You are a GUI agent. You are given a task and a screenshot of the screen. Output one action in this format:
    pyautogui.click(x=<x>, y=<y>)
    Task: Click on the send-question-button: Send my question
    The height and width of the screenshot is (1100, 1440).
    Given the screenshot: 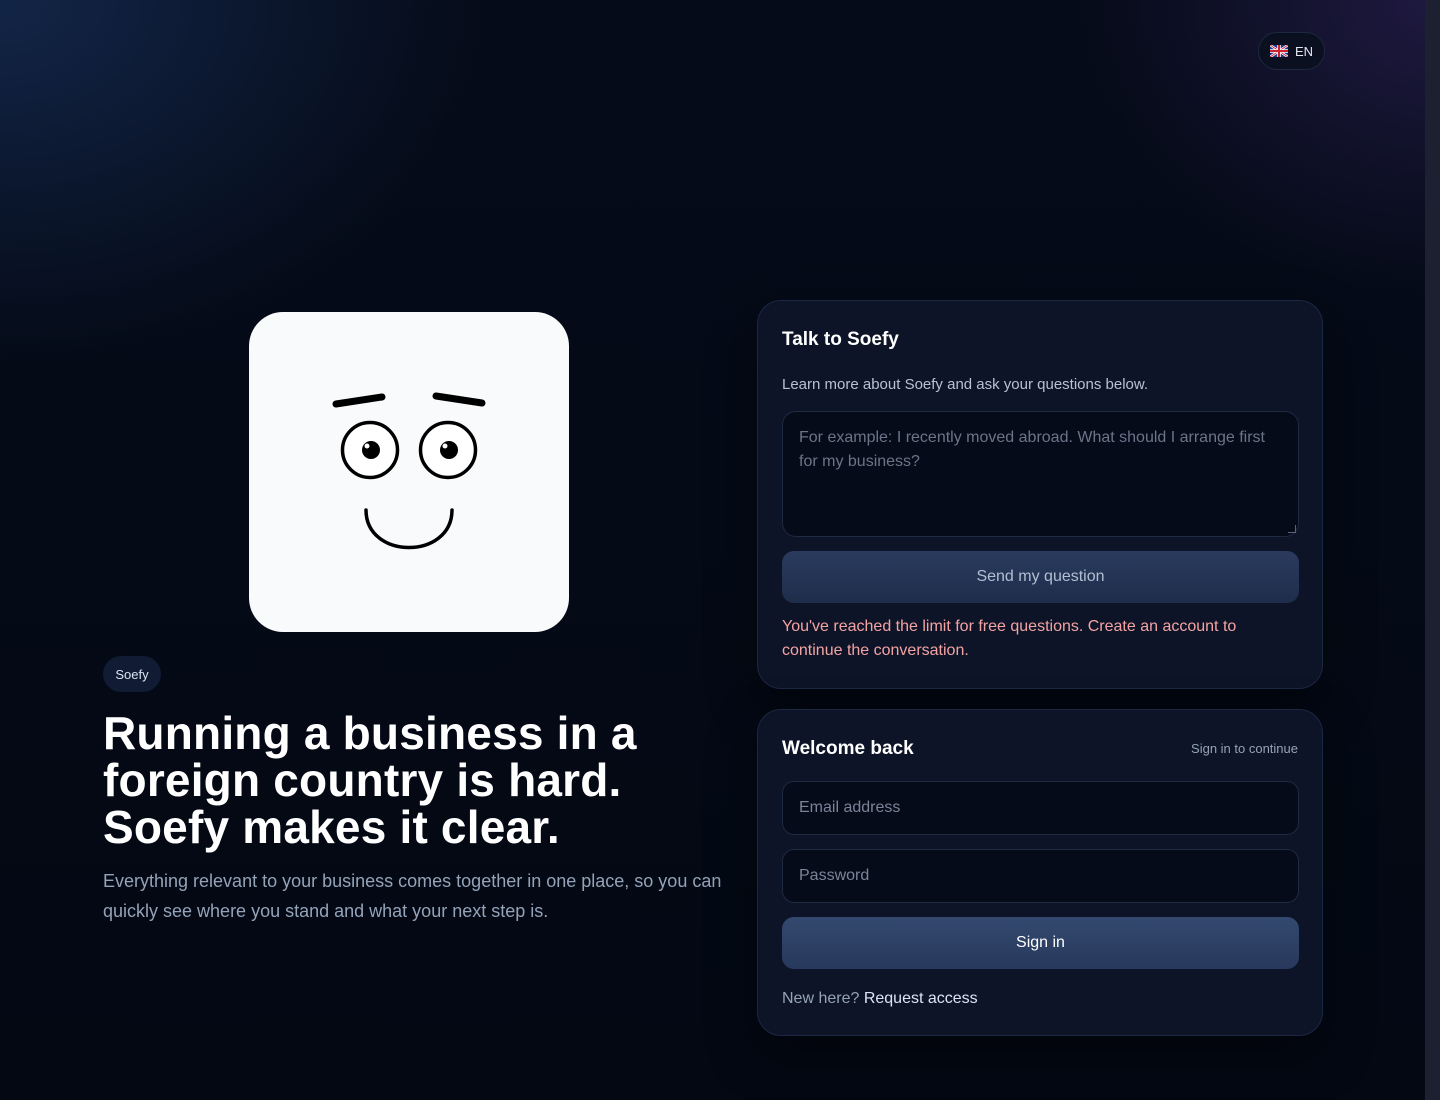 What is the action you would take?
    pyautogui.click(x=1040, y=577)
    